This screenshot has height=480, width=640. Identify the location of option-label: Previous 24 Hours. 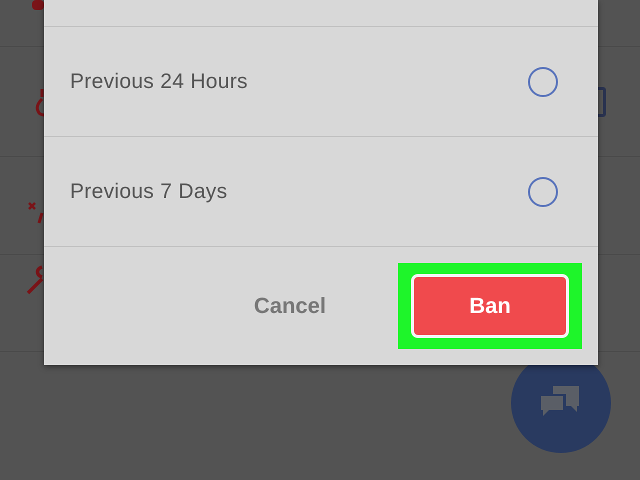
(159, 82).